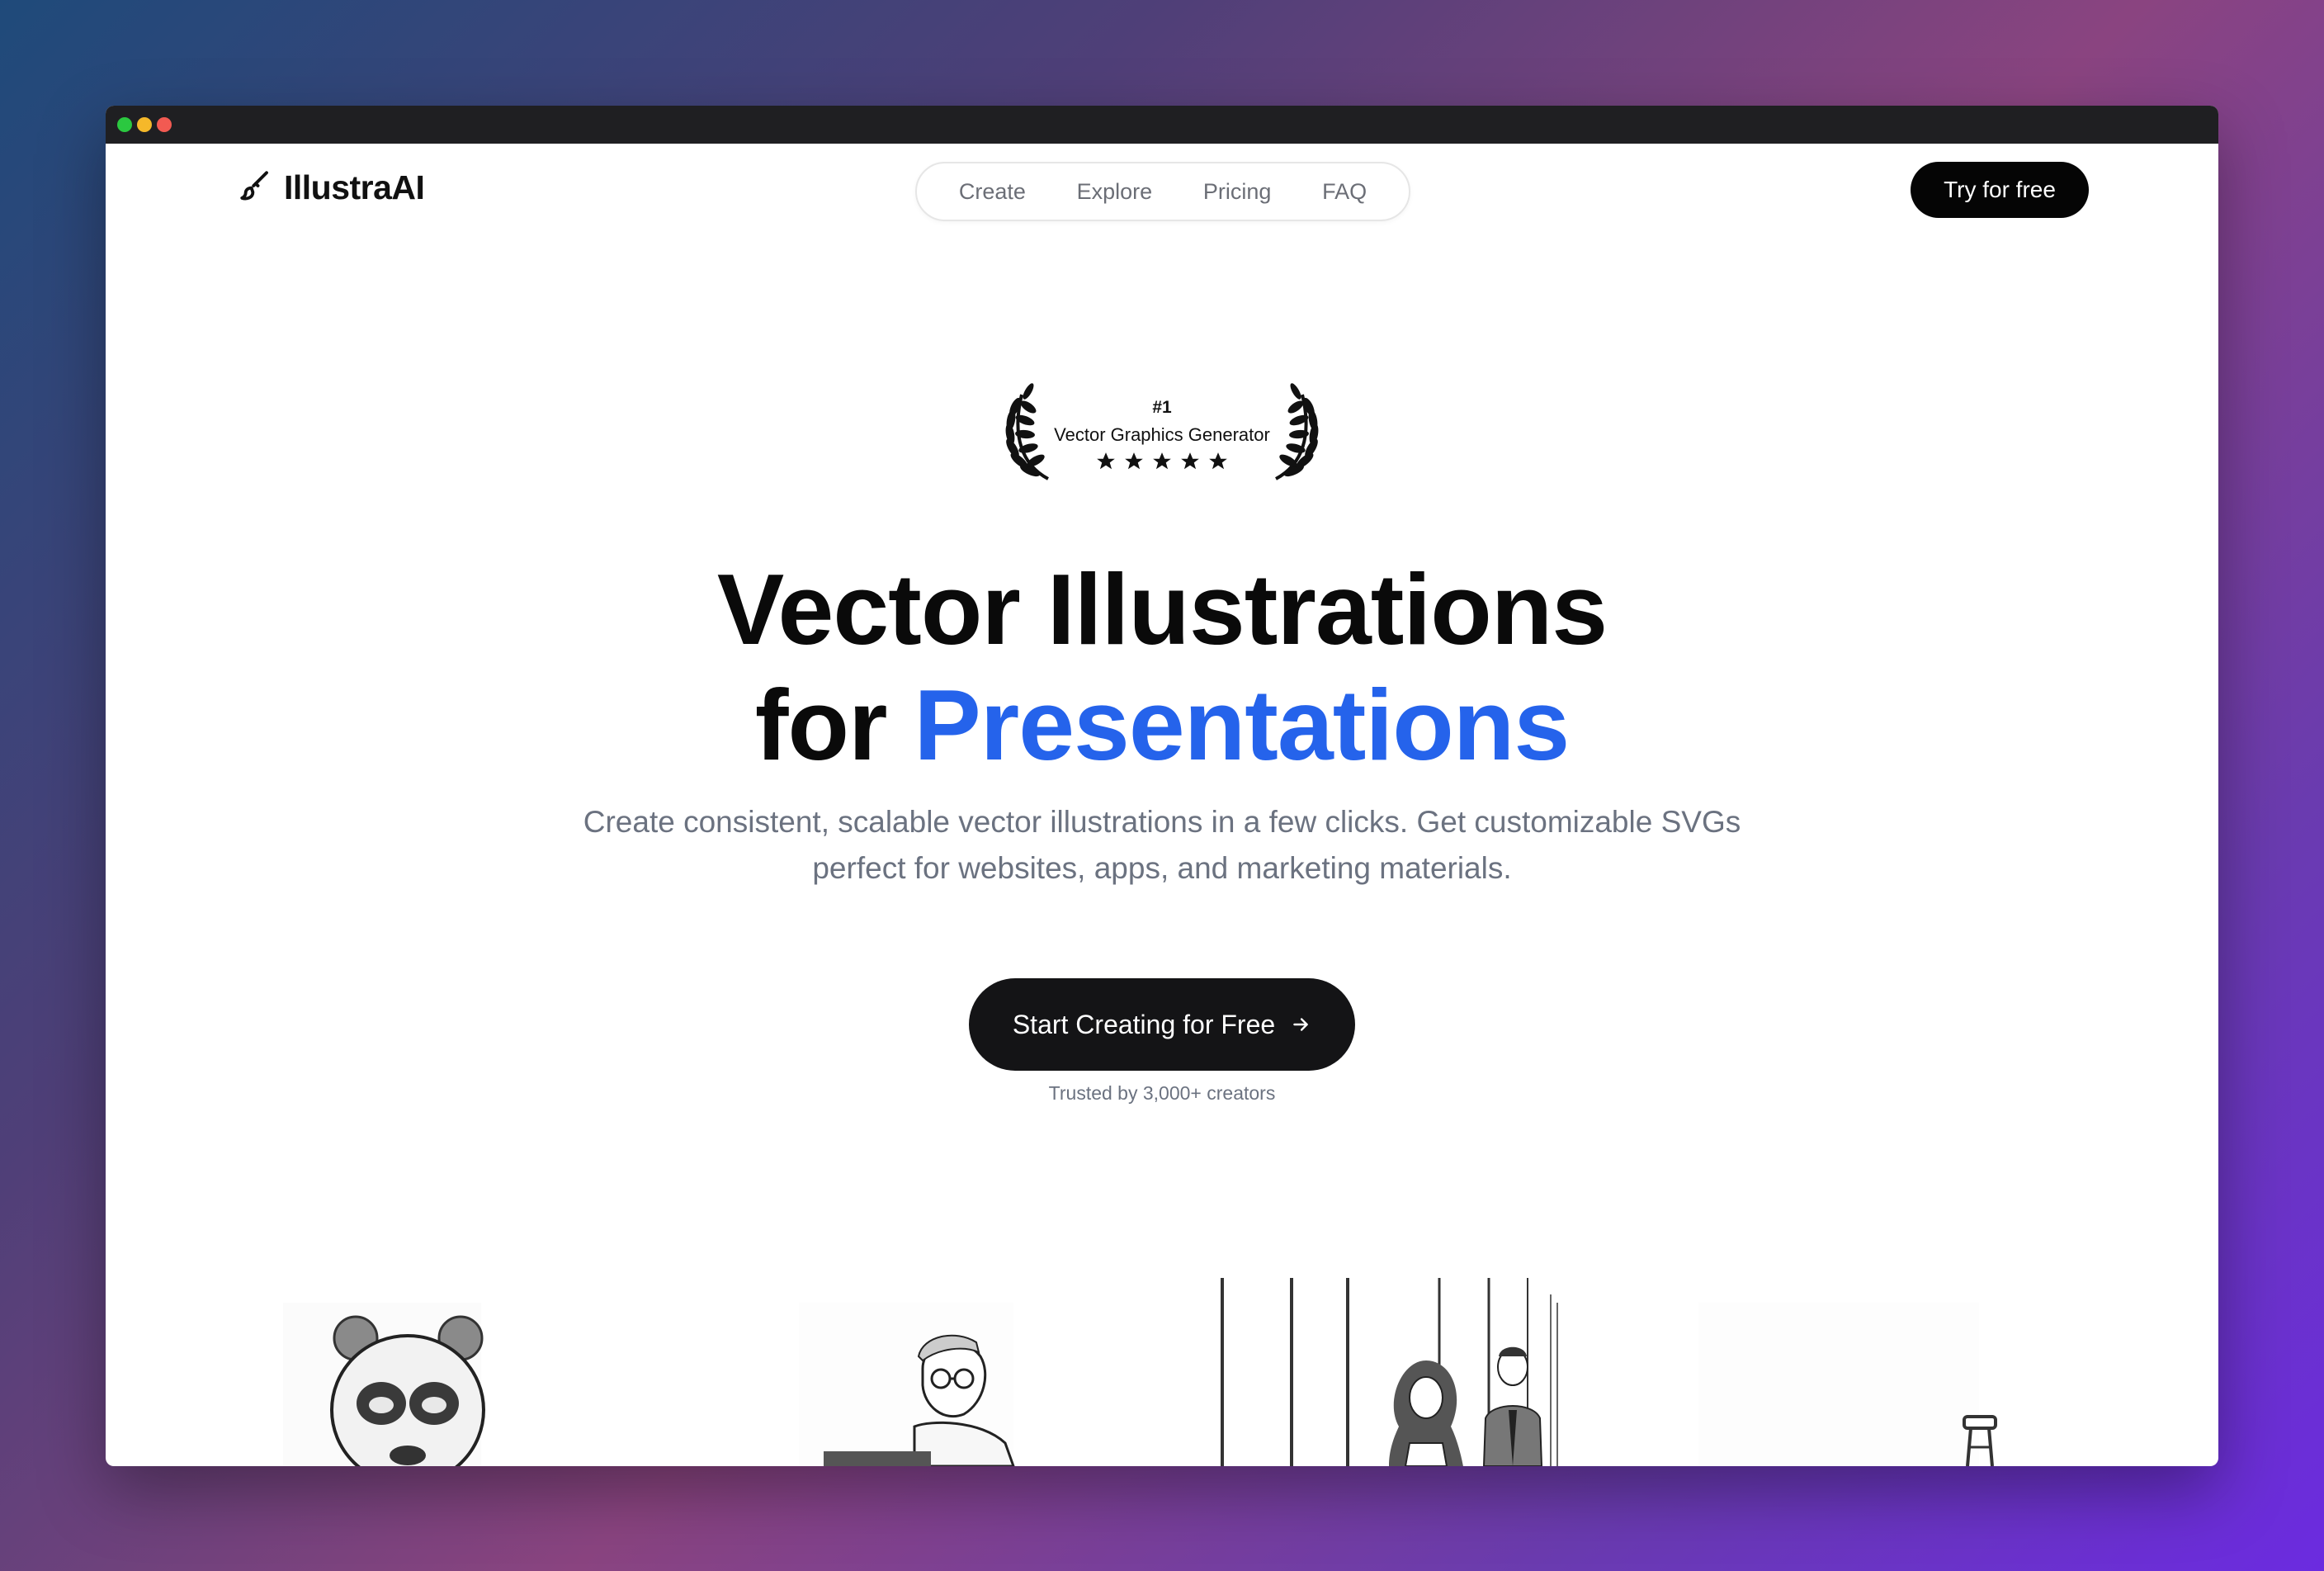 The width and height of the screenshot is (2324, 1571). Describe the element at coordinates (992, 192) in the screenshot. I see `nav-link-create: Create` at that location.